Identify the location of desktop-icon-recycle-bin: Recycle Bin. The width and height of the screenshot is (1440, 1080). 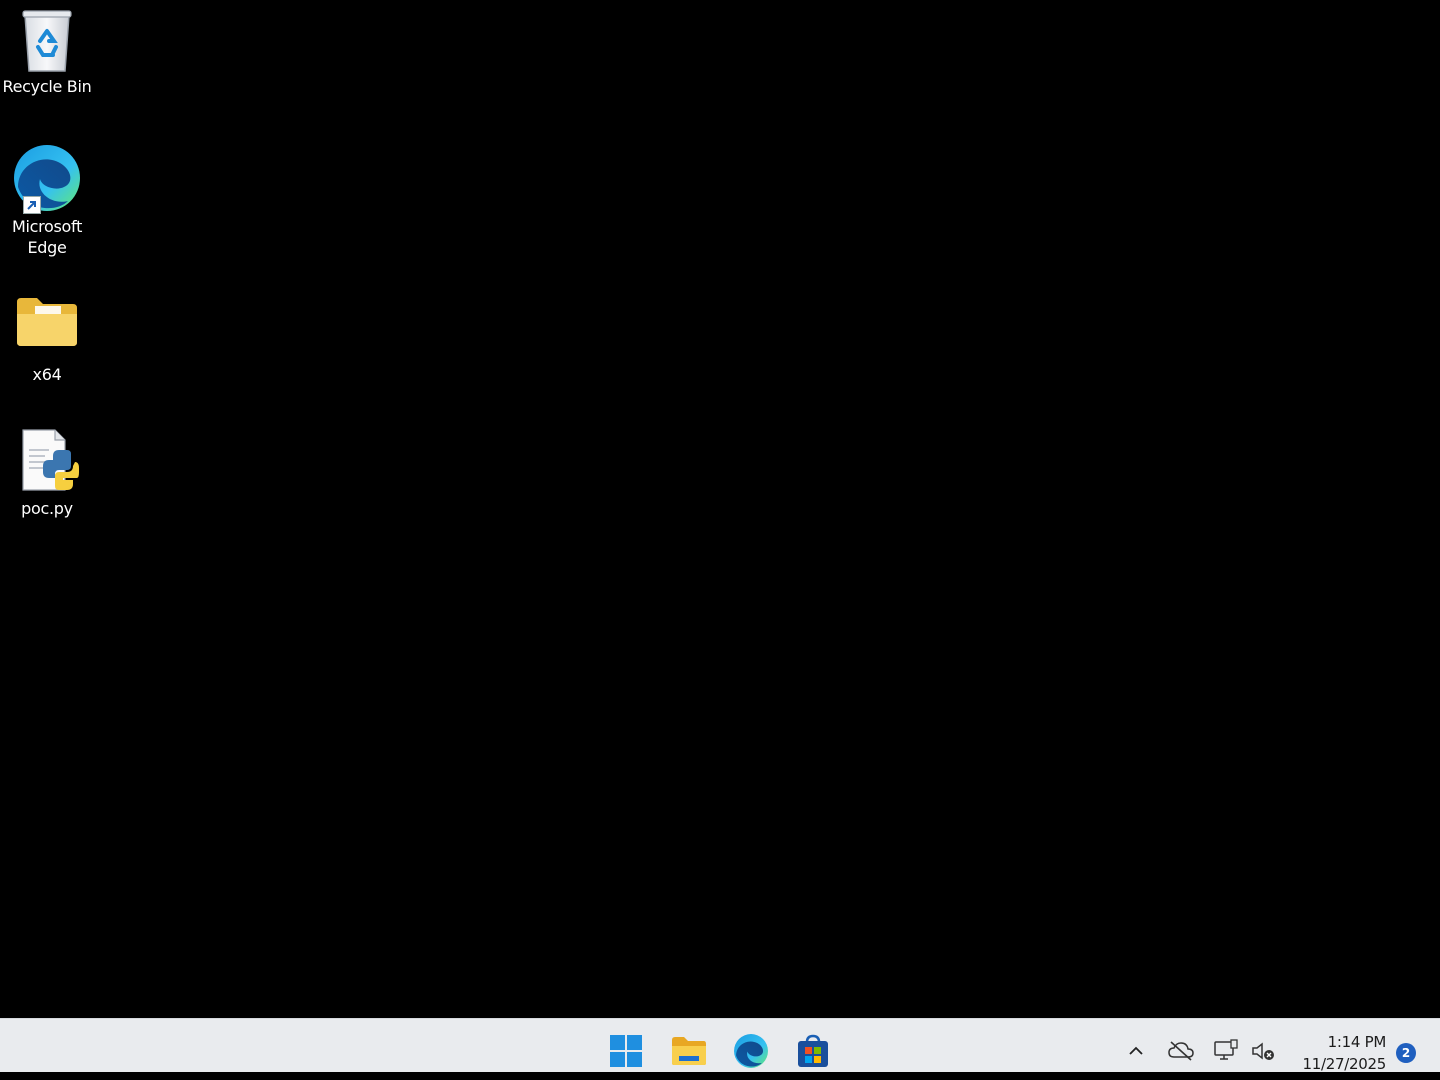
(47, 50).